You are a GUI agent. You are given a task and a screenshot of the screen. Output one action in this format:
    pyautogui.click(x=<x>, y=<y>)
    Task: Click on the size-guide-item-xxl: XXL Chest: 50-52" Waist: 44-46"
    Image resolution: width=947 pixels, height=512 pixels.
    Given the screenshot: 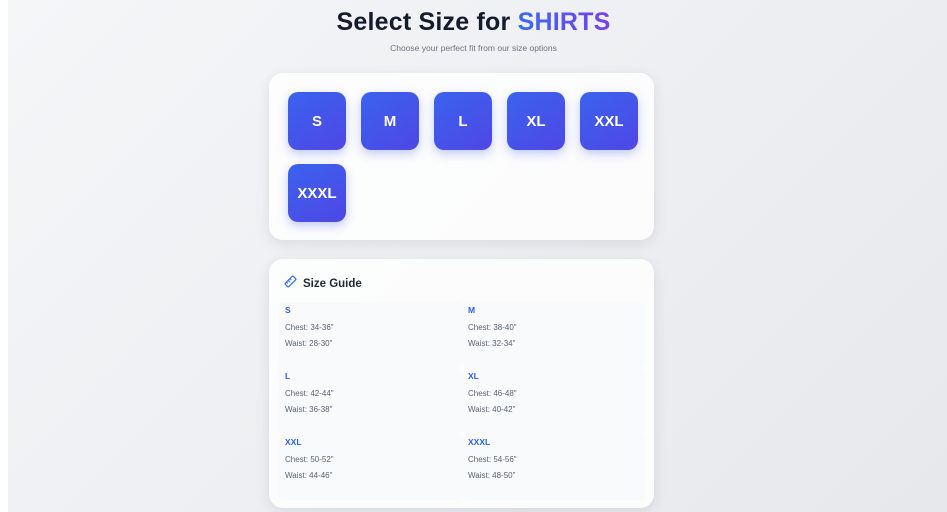 What is the action you would take?
    pyautogui.click(x=370, y=467)
    